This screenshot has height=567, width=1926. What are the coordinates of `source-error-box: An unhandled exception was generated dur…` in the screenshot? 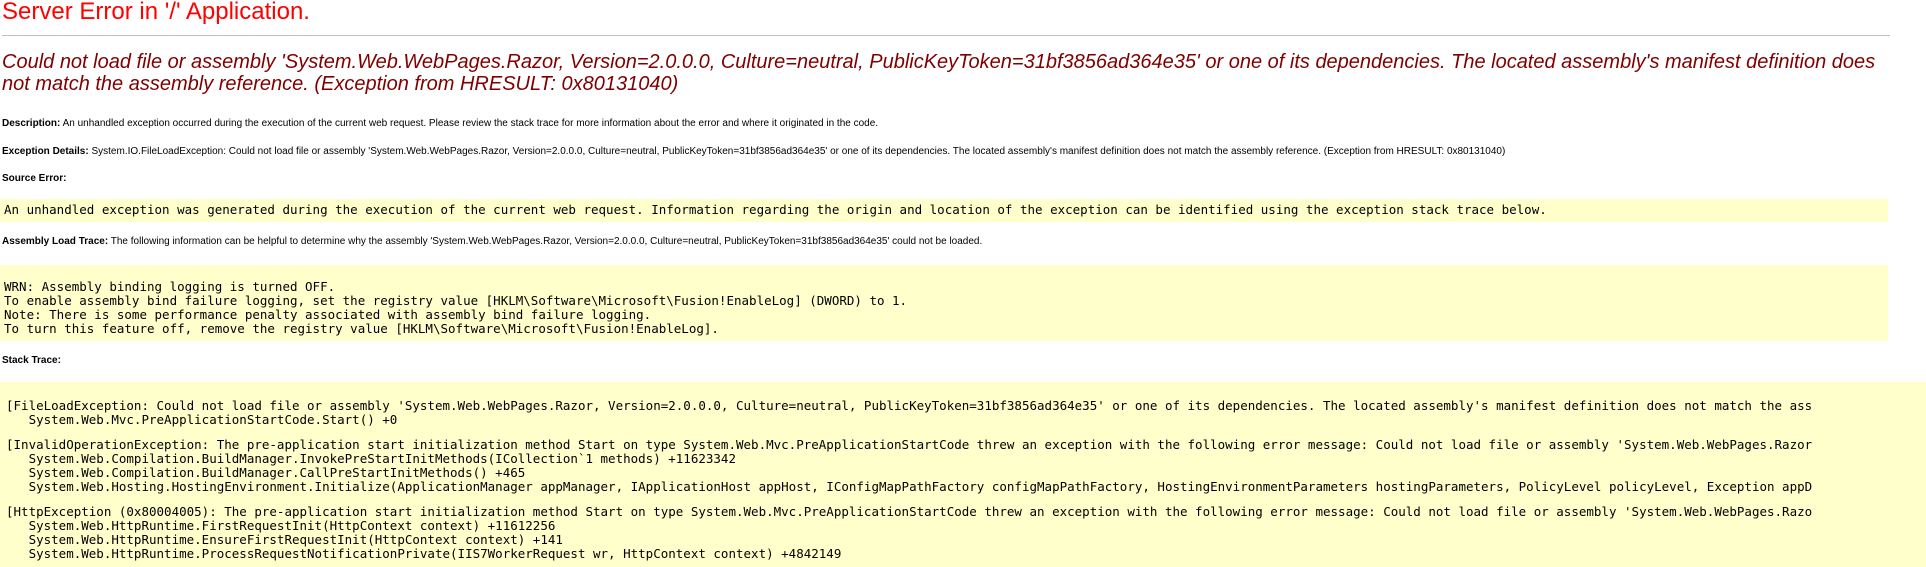 It's located at (944, 210).